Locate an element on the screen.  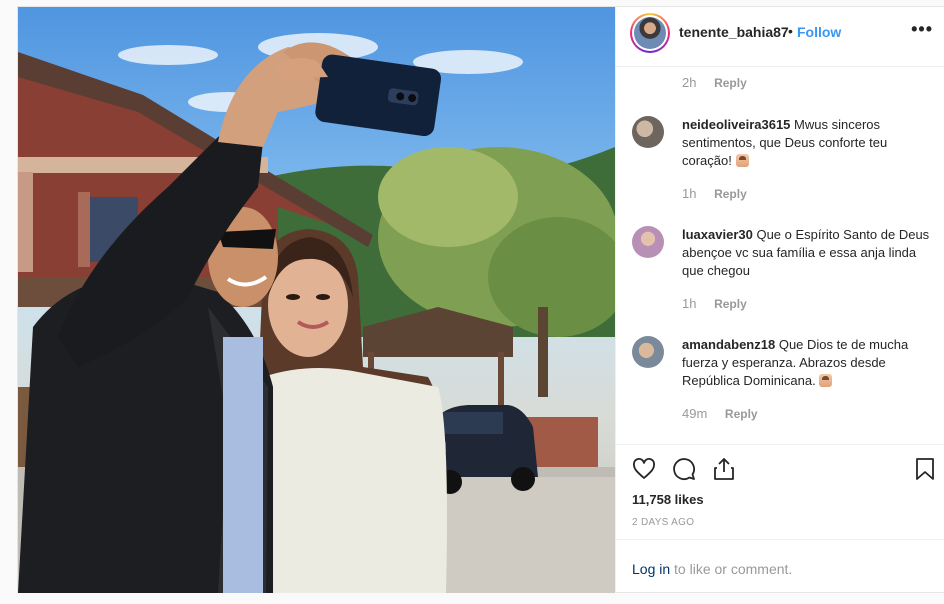
author-avatar is located at coordinates (650, 33).